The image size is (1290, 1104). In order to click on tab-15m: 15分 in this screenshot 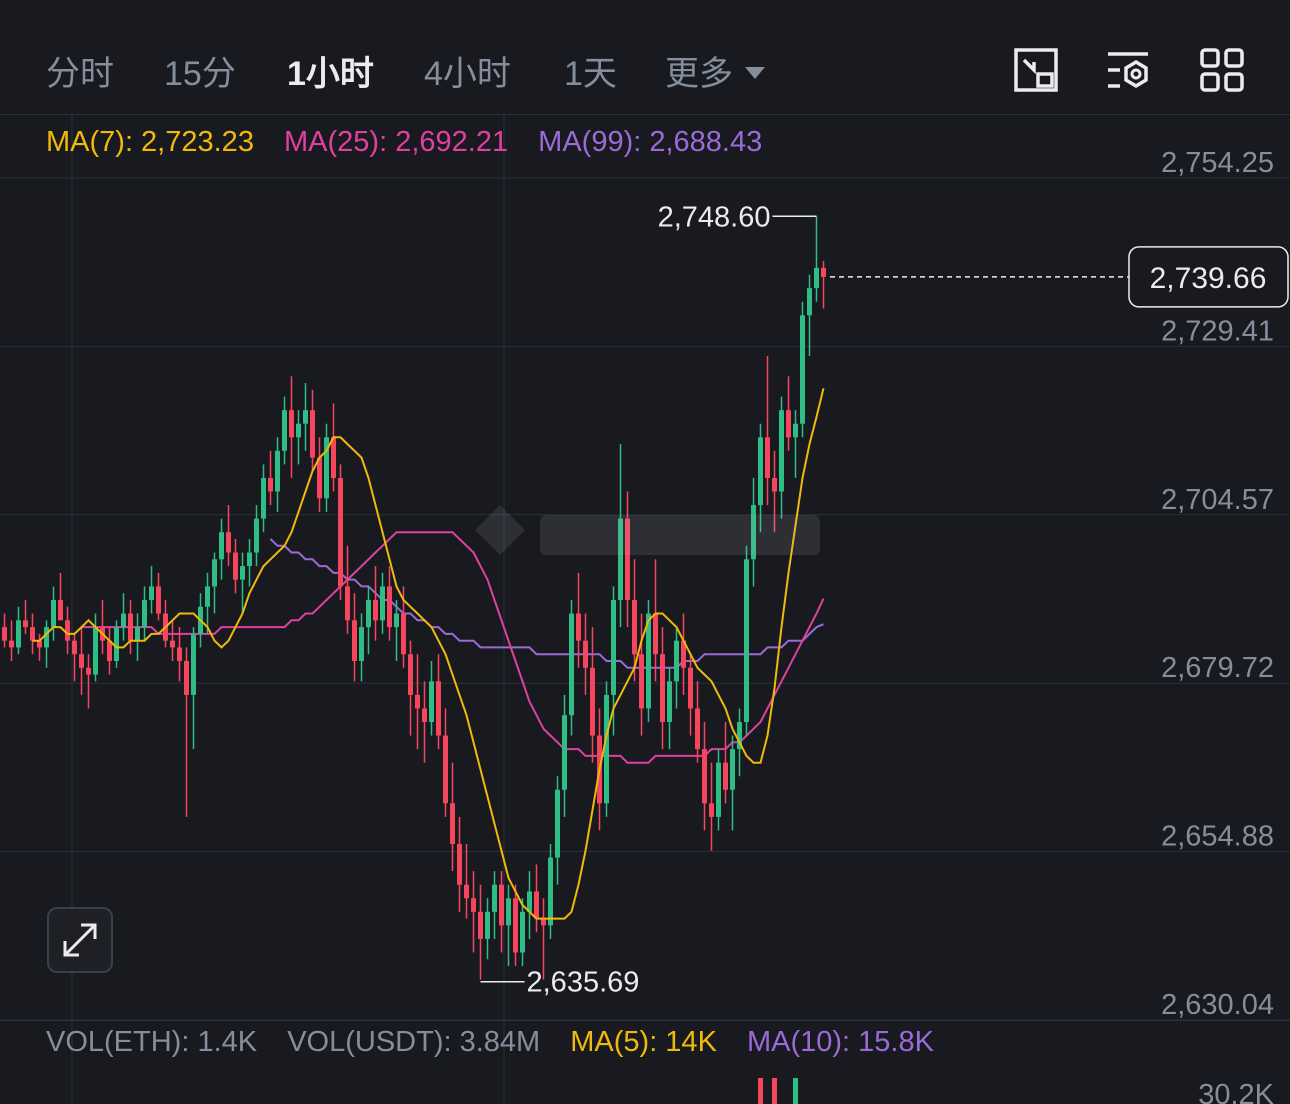, I will do `click(200, 70)`.